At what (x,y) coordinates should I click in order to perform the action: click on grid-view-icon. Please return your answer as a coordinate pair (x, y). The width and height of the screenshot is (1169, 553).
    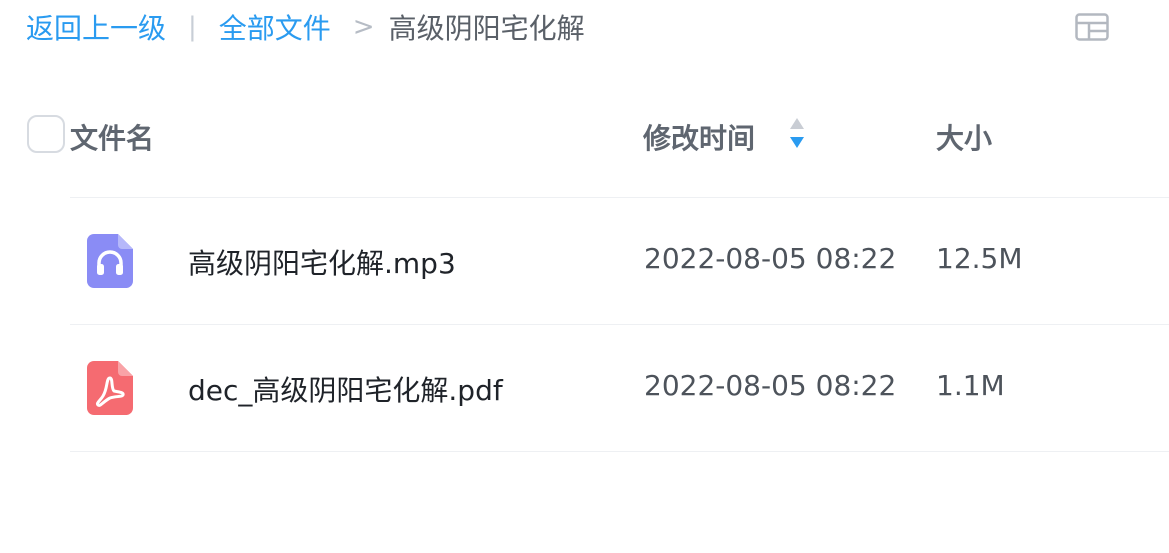
    Looking at the image, I should click on (1092, 27).